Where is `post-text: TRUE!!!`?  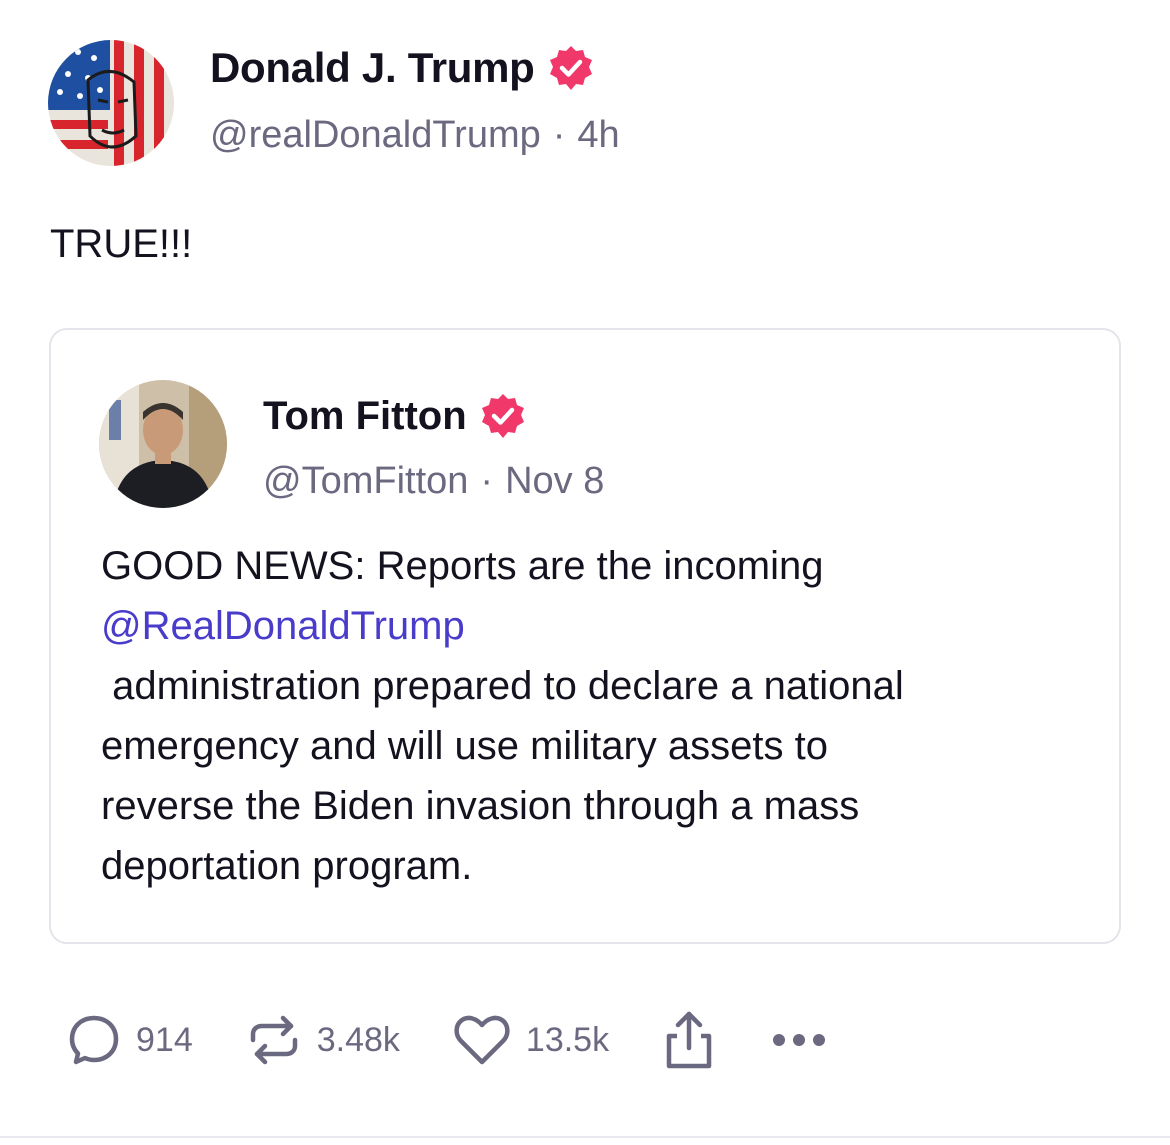 post-text: TRUE!!! is located at coordinates (121, 244).